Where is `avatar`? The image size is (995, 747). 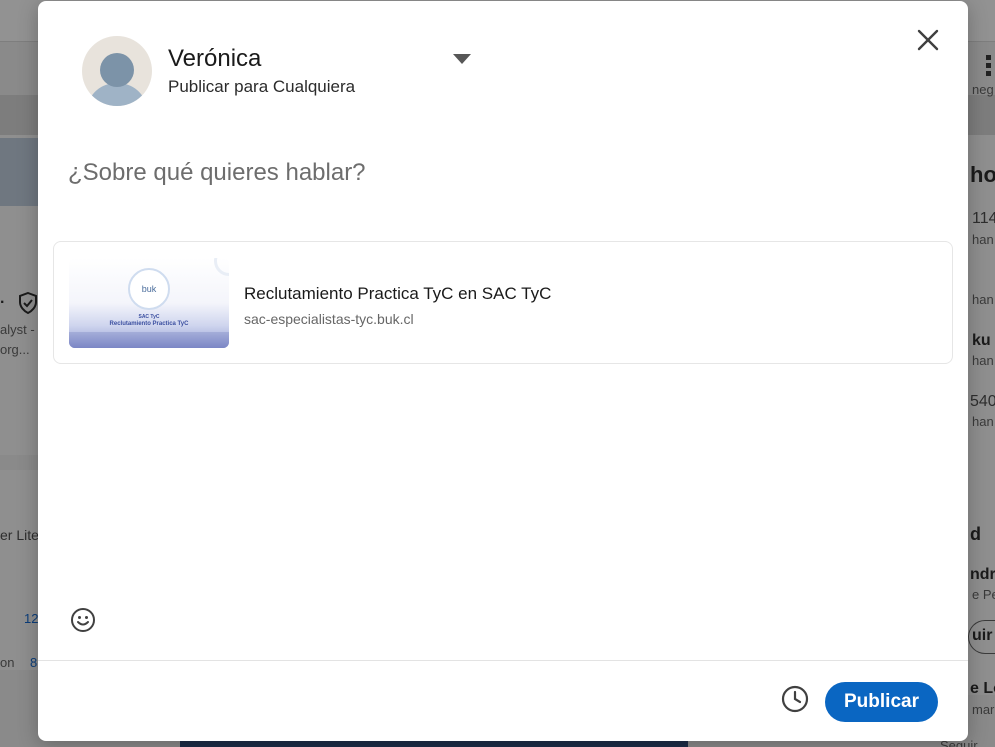 avatar is located at coordinates (117, 71).